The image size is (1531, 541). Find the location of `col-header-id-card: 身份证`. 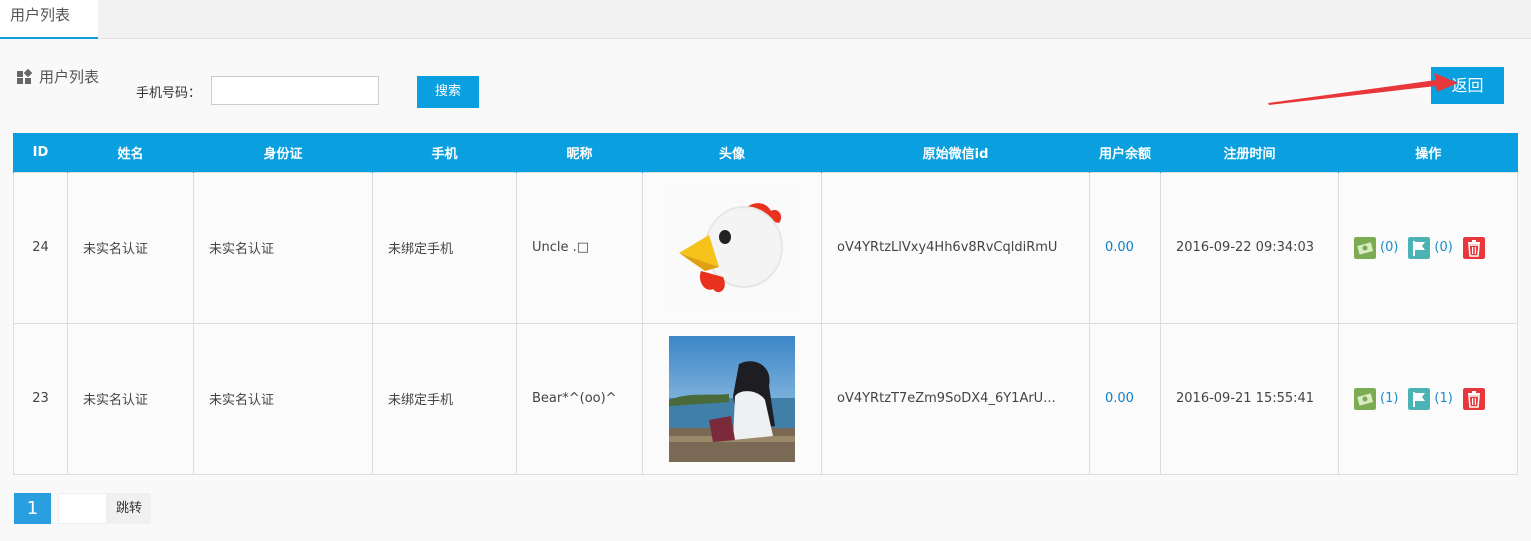

col-header-id-card: 身份证 is located at coordinates (283, 152).